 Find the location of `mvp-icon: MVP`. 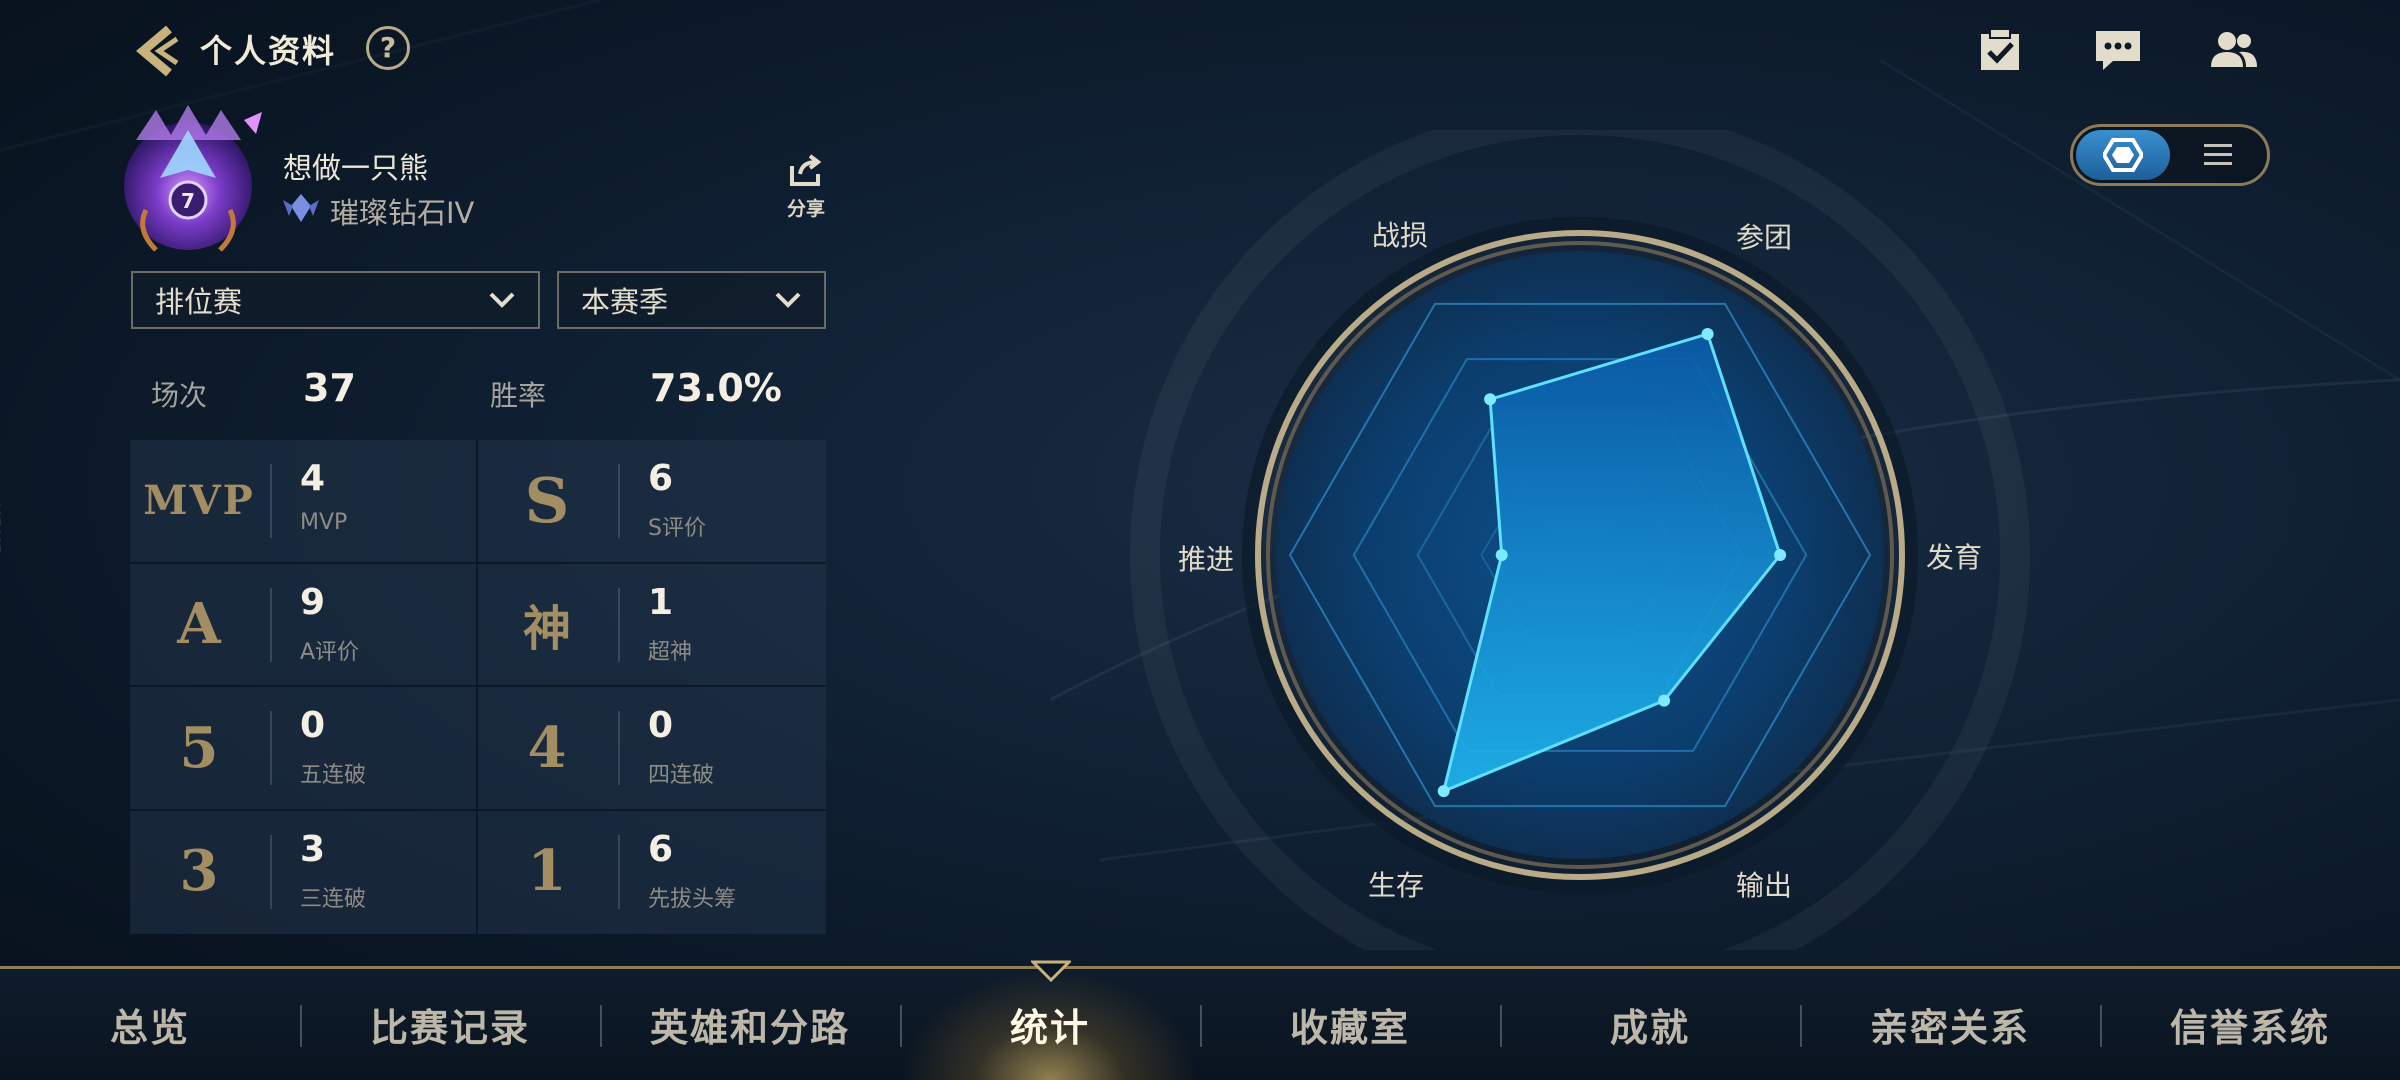

mvp-icon: MVP is located at coordinates (199, 500).